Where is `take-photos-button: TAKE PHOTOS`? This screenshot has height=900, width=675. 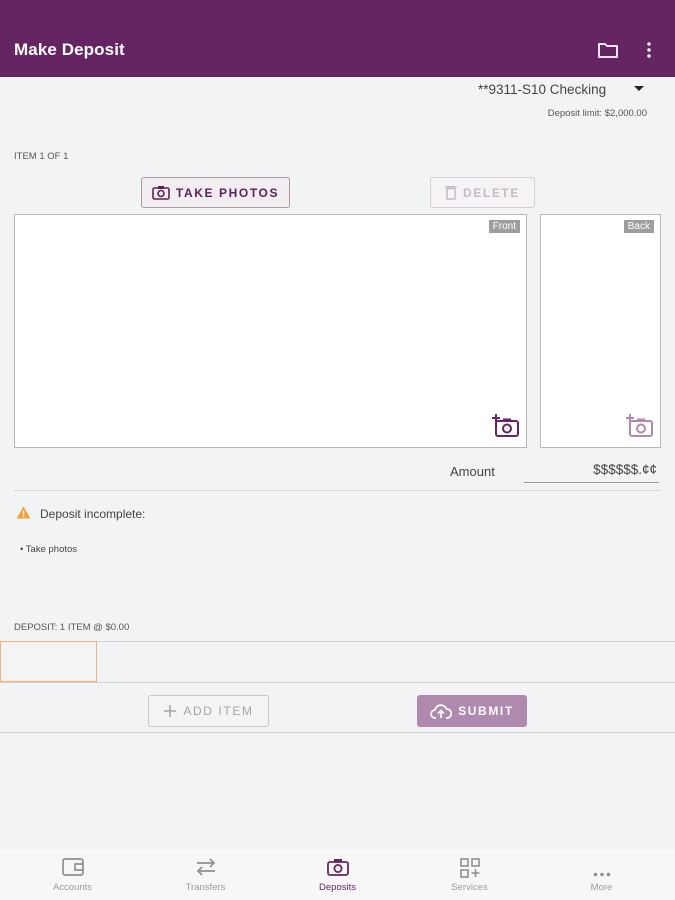 take-photos-button: TAKE PHOTOS is located at coordinates (215, 192).